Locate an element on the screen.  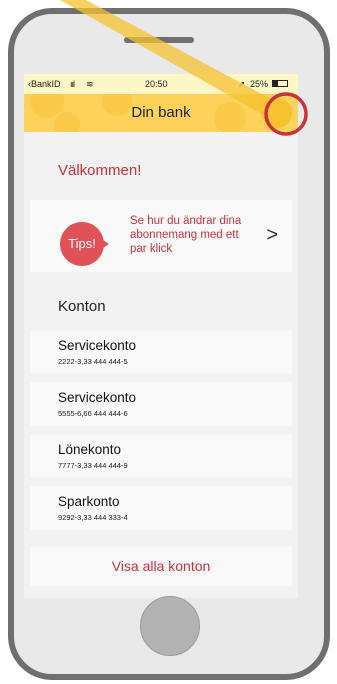
signal-icon: ııl is located at coordinates (72, 84).